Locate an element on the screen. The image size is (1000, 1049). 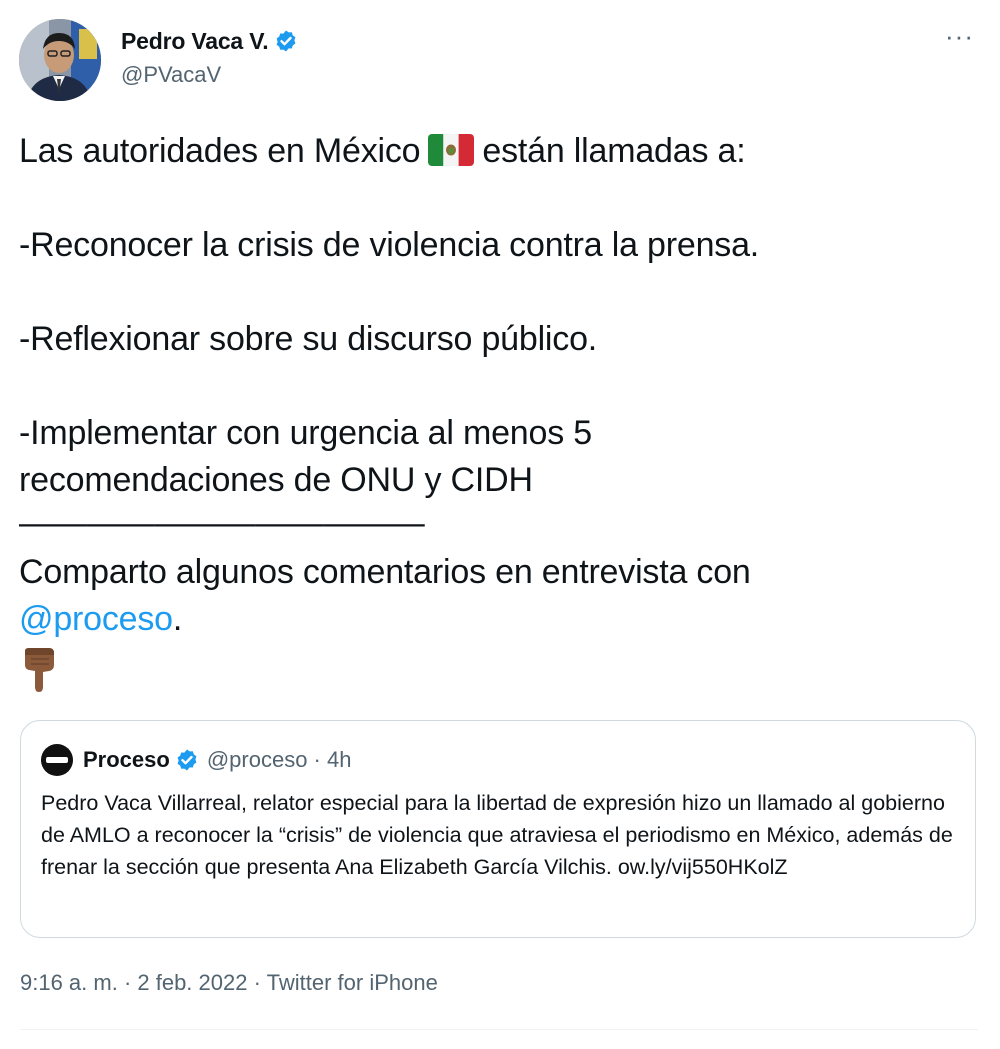
quoted-author-handle-time: @proceso · 4h is located at coordinates (279, 760).